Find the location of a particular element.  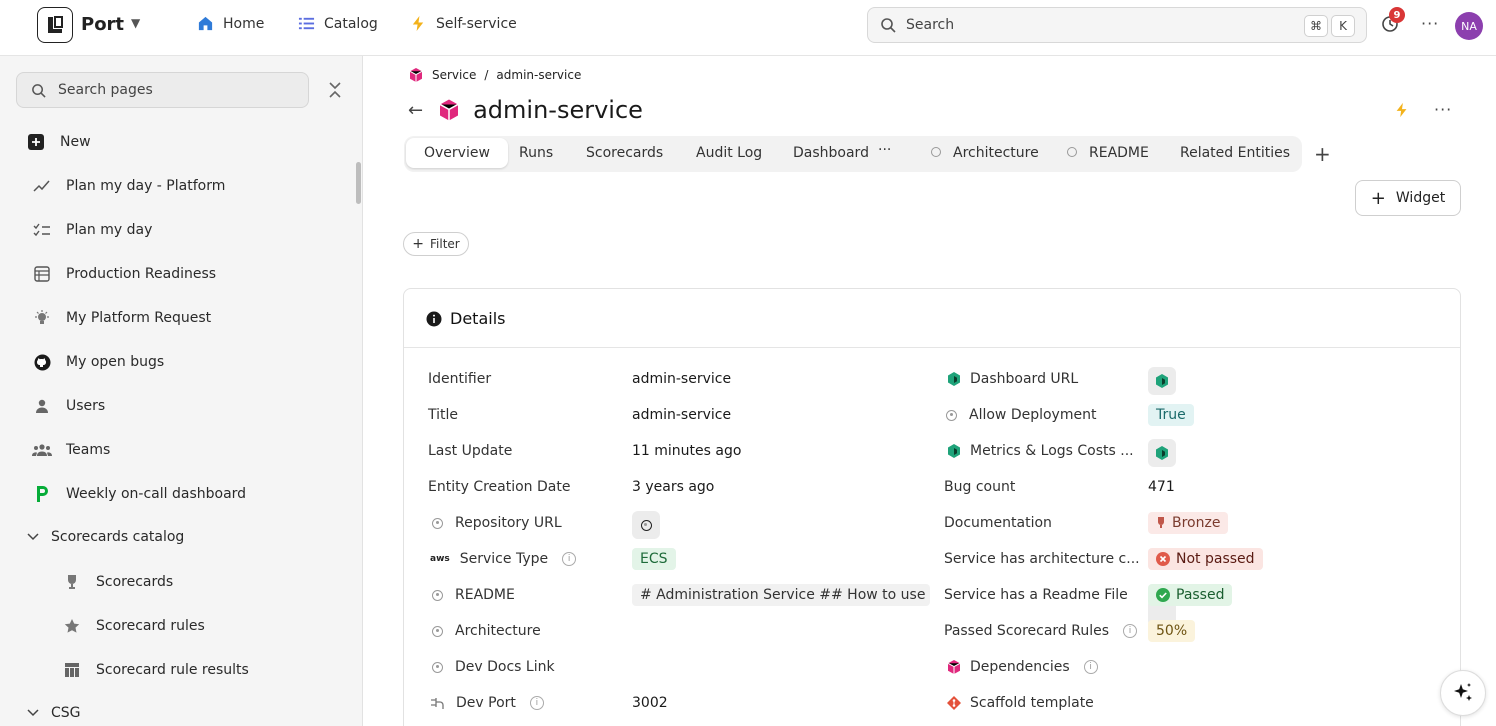

actions-bolt-icon is located at coordinates (1402, 110).